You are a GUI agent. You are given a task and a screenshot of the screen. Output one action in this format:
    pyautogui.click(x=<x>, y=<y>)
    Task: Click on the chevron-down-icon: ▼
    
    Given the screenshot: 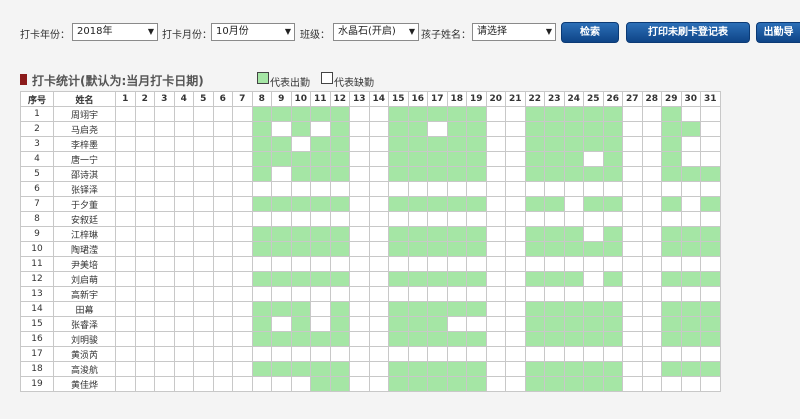 What is the action you would take?
    pyautogui.click(x=150, y=31)
    